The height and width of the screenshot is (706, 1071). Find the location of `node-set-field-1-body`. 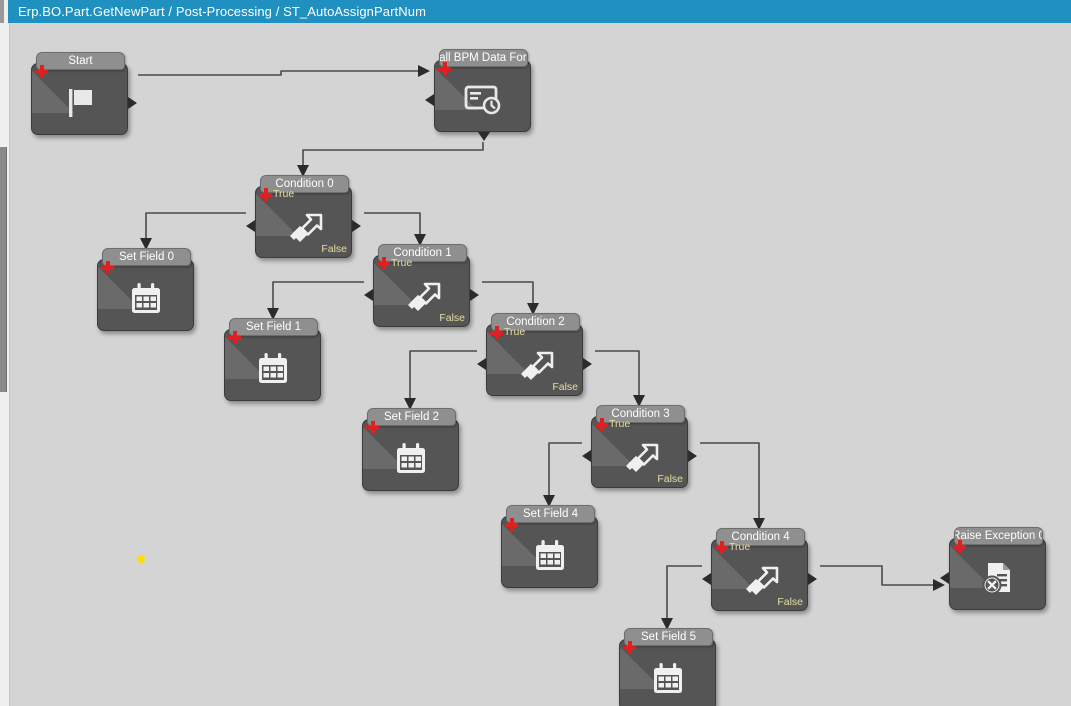

node-set-field-1-body is located at coordinates (272, 368).